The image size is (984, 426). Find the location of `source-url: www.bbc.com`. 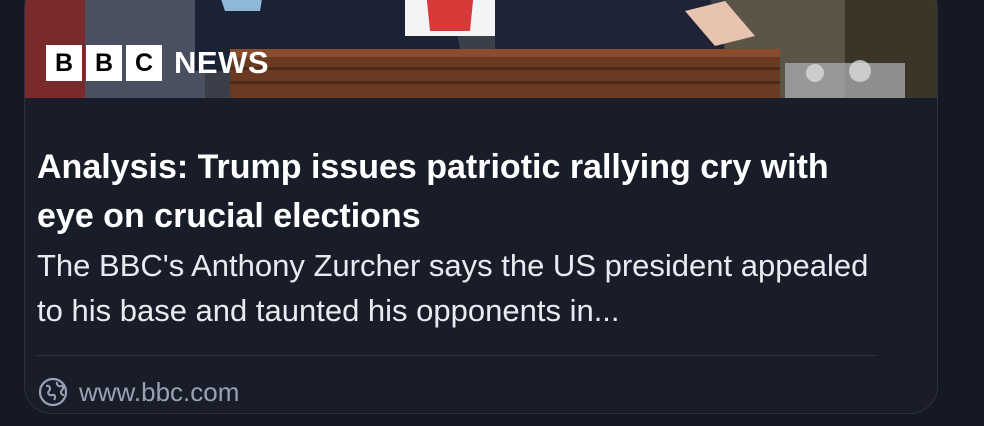

source-url: www.bbc.com is located at coordinates (159, 392).